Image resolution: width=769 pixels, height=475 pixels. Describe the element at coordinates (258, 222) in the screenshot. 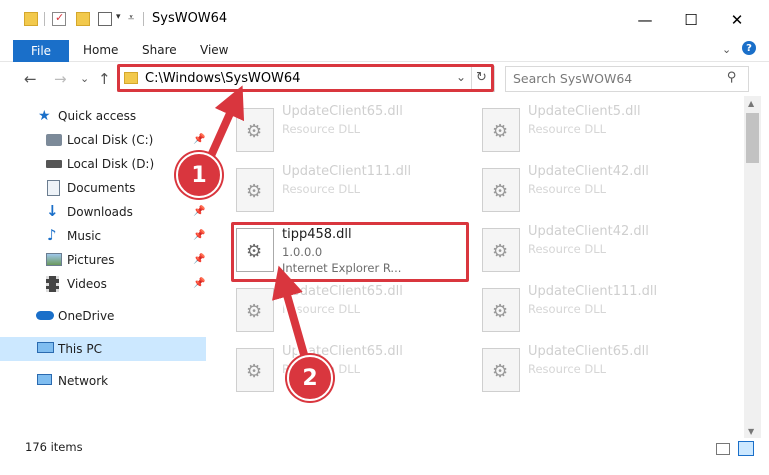

I see `annotation-arrows` at that location.